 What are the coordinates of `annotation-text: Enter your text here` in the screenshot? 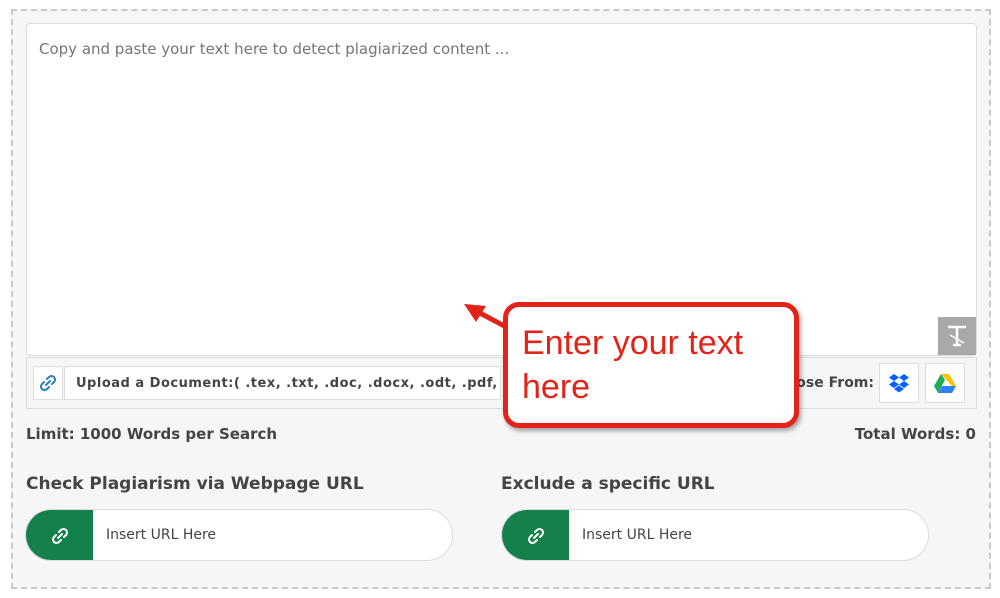 It's located at (633, 365).